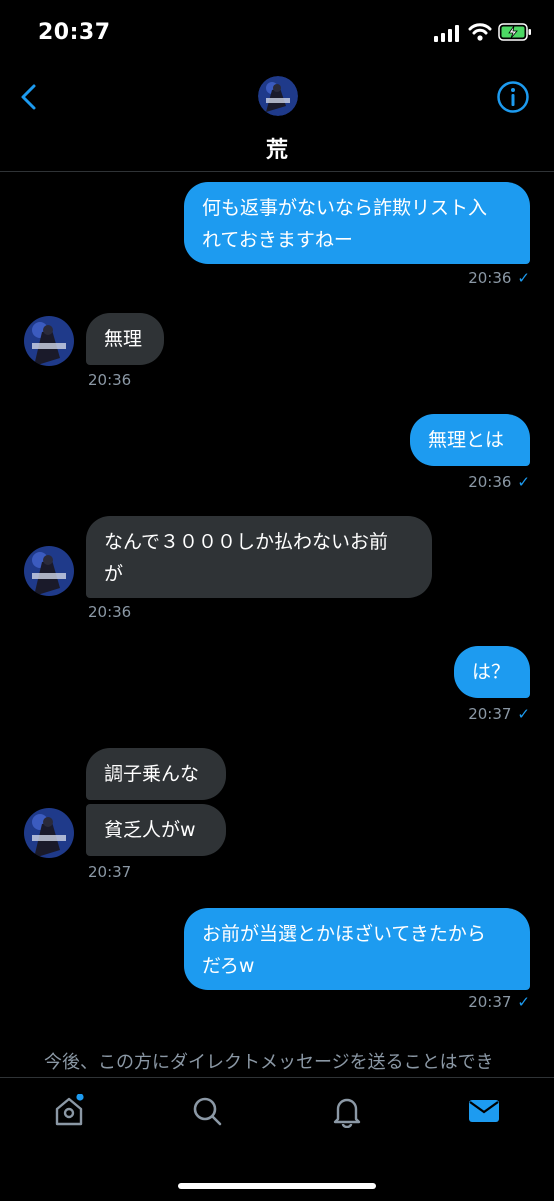 Image resolution: width=554 pixels, height=1201 pixels. I want to click on message-bubble-received: 無理, so click(125, 339).